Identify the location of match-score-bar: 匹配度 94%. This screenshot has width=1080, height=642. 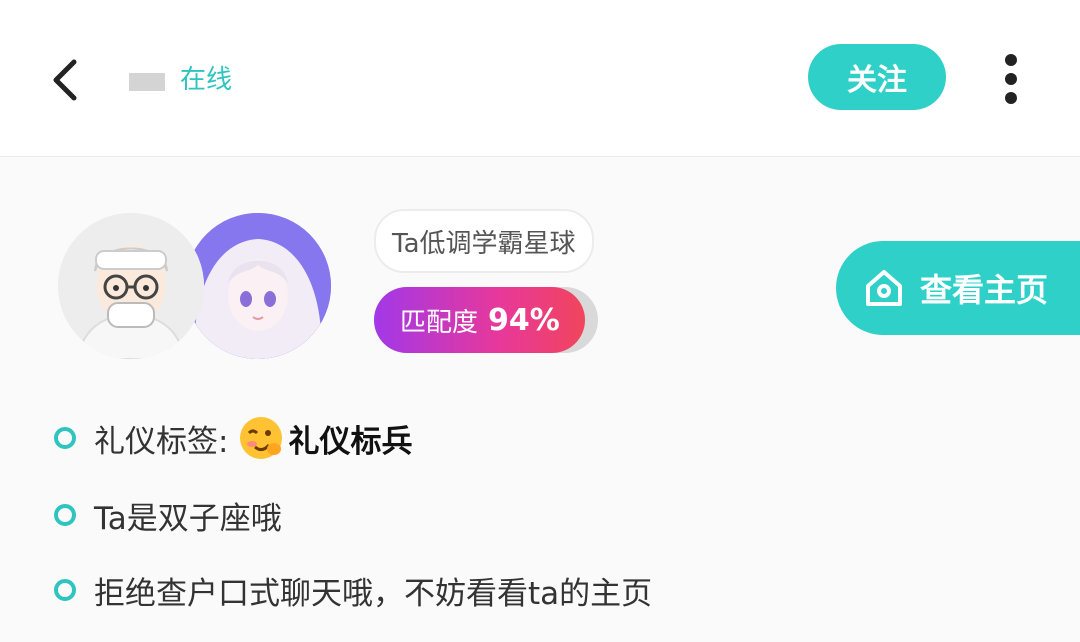
(486, 320).